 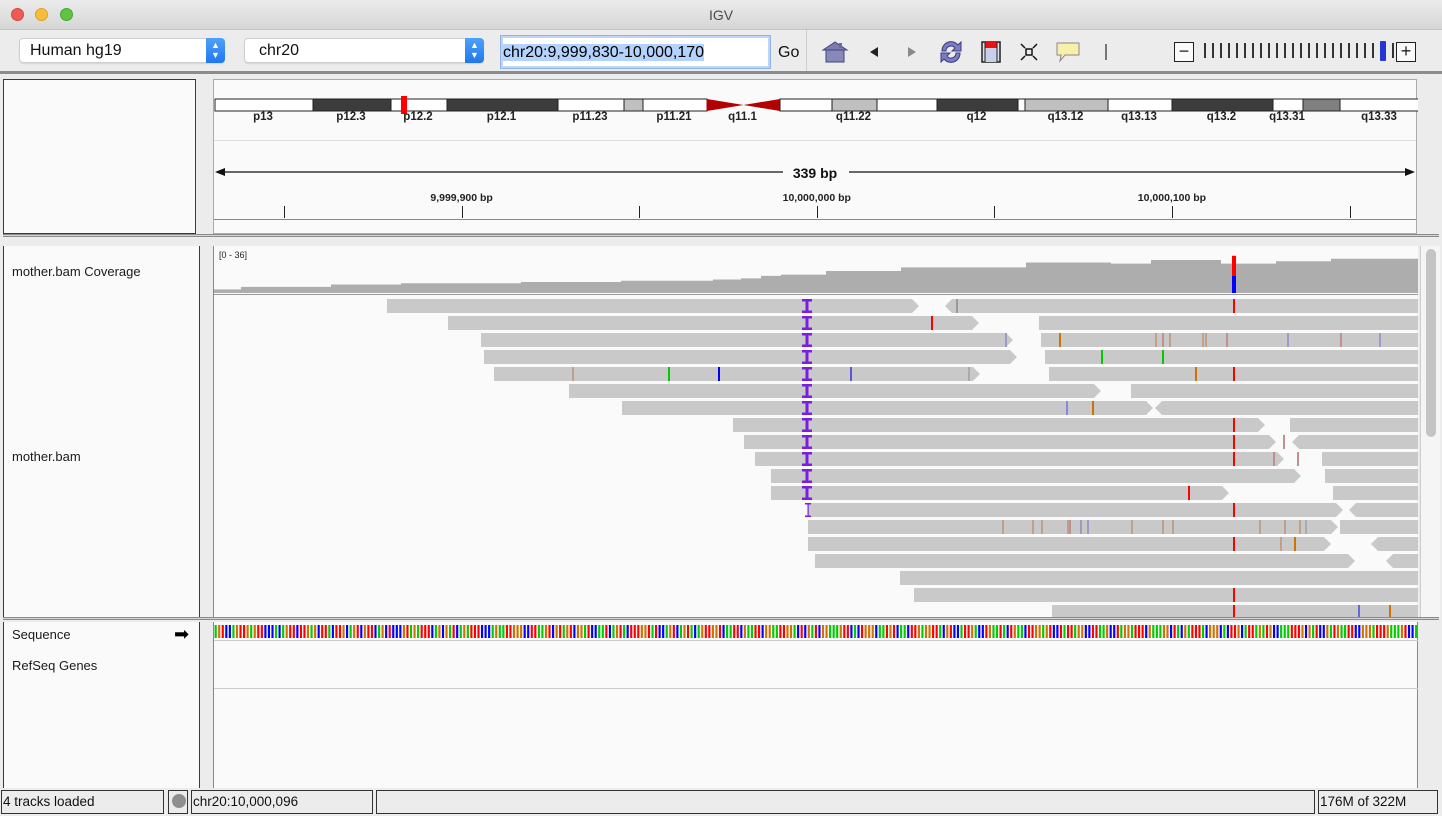 I want to click on go-button: Go, so click(x=788, y=53).